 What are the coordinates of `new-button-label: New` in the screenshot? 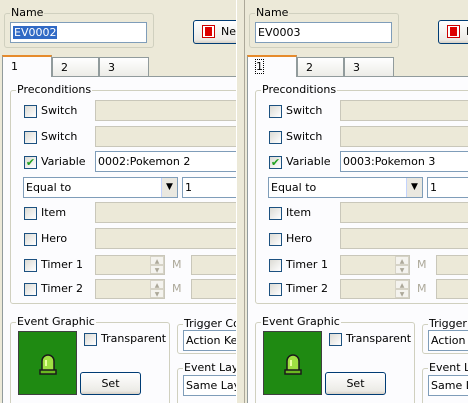 It's located at (228, 31).